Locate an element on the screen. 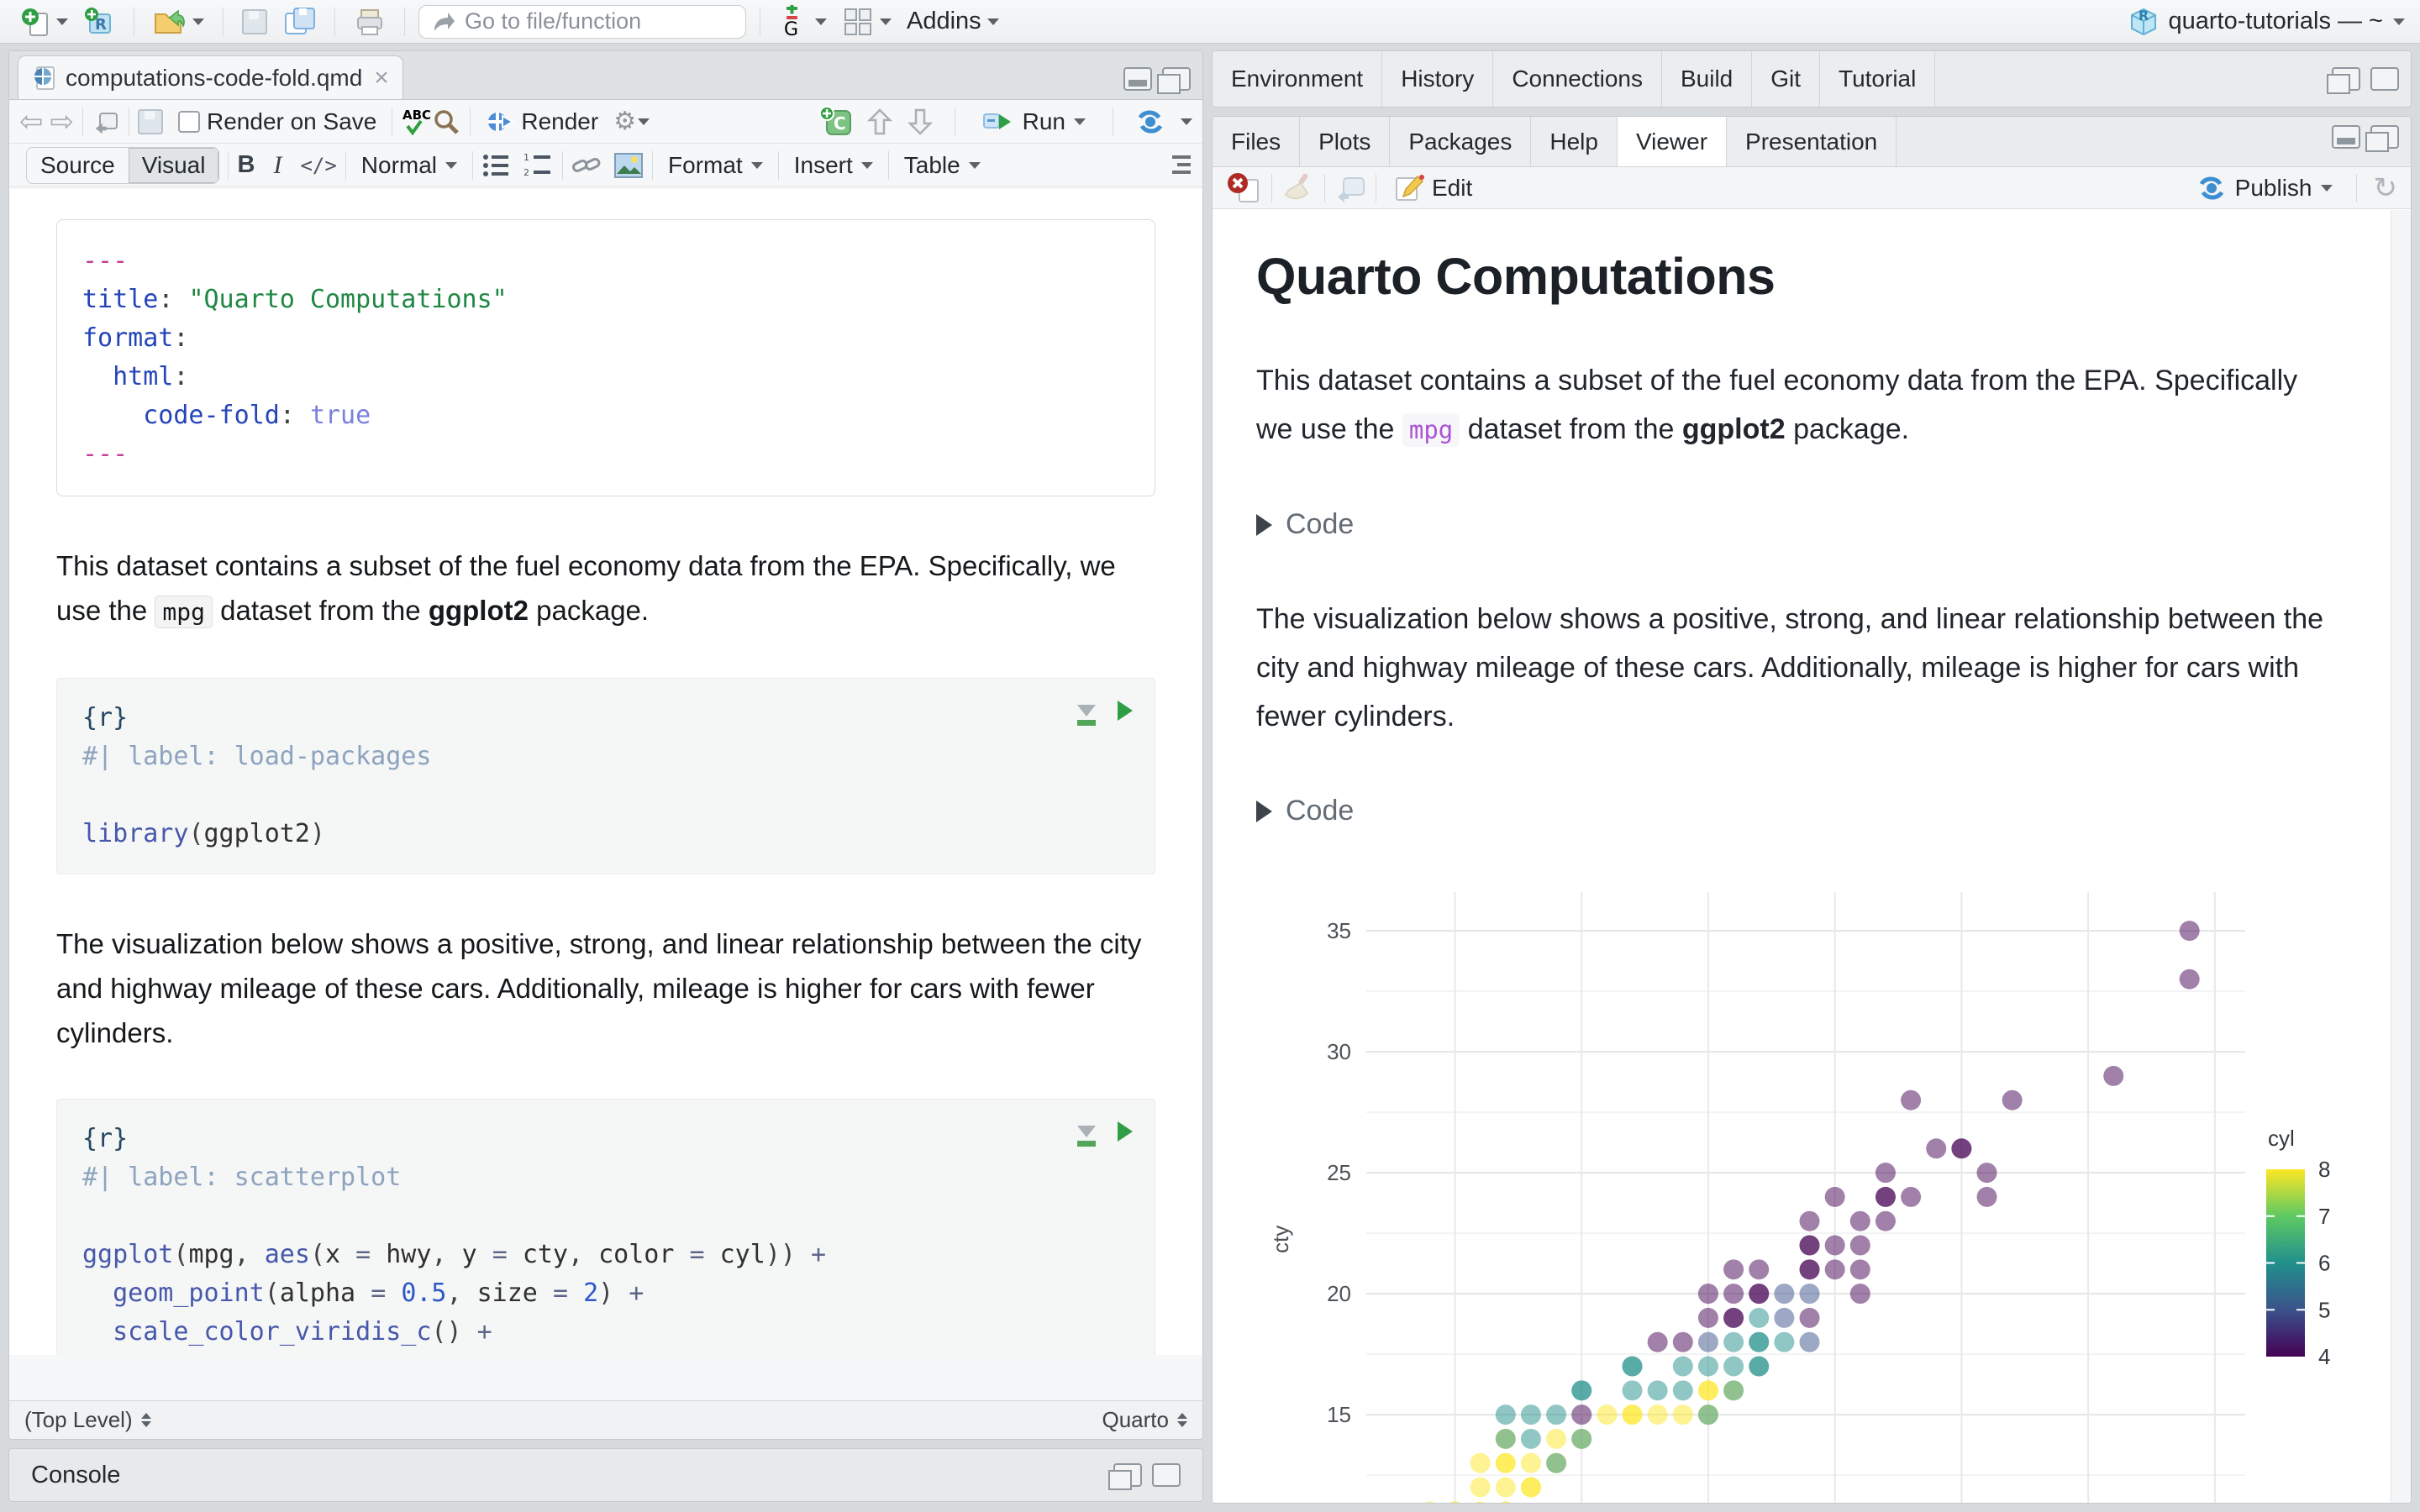 This screenshot has width=2420, height=1512. run-below-icon is located at coordinates (920, 122).